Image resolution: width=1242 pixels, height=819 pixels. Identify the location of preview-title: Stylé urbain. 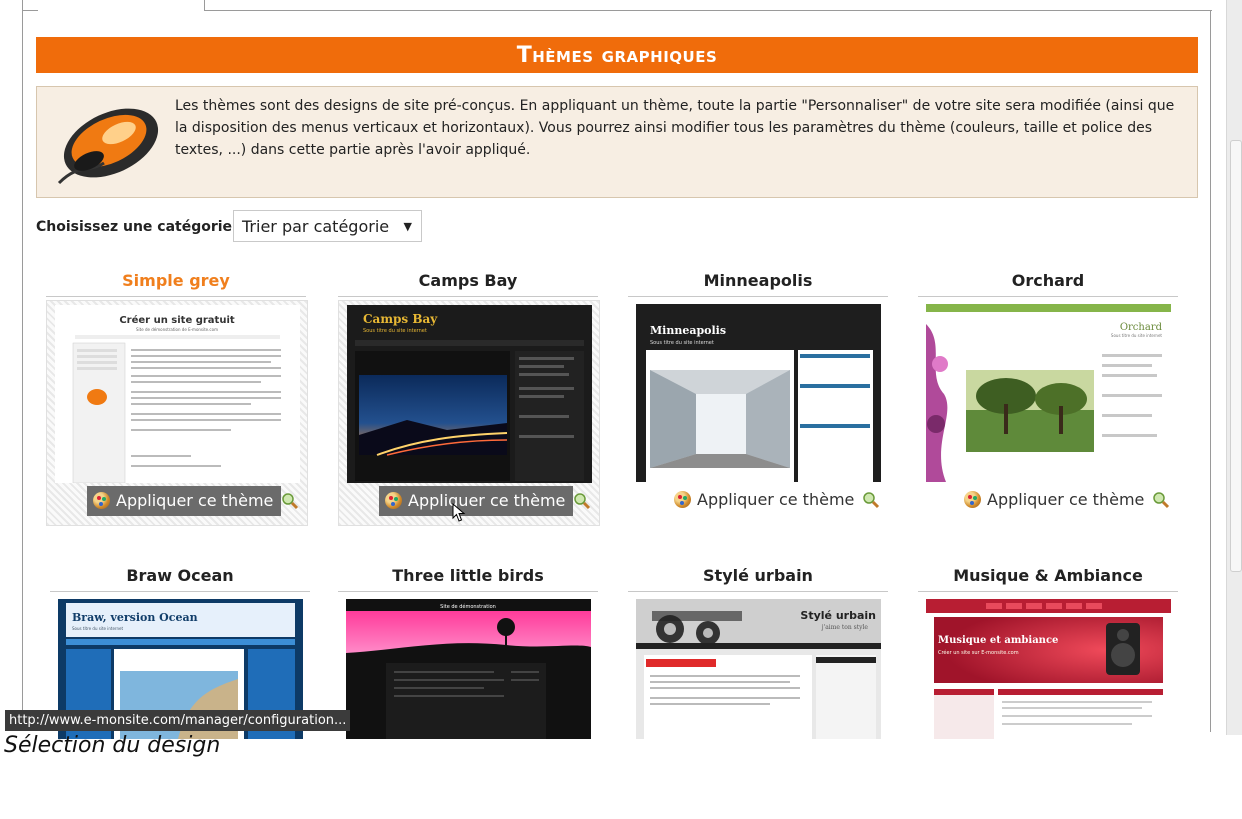
(838, 615).